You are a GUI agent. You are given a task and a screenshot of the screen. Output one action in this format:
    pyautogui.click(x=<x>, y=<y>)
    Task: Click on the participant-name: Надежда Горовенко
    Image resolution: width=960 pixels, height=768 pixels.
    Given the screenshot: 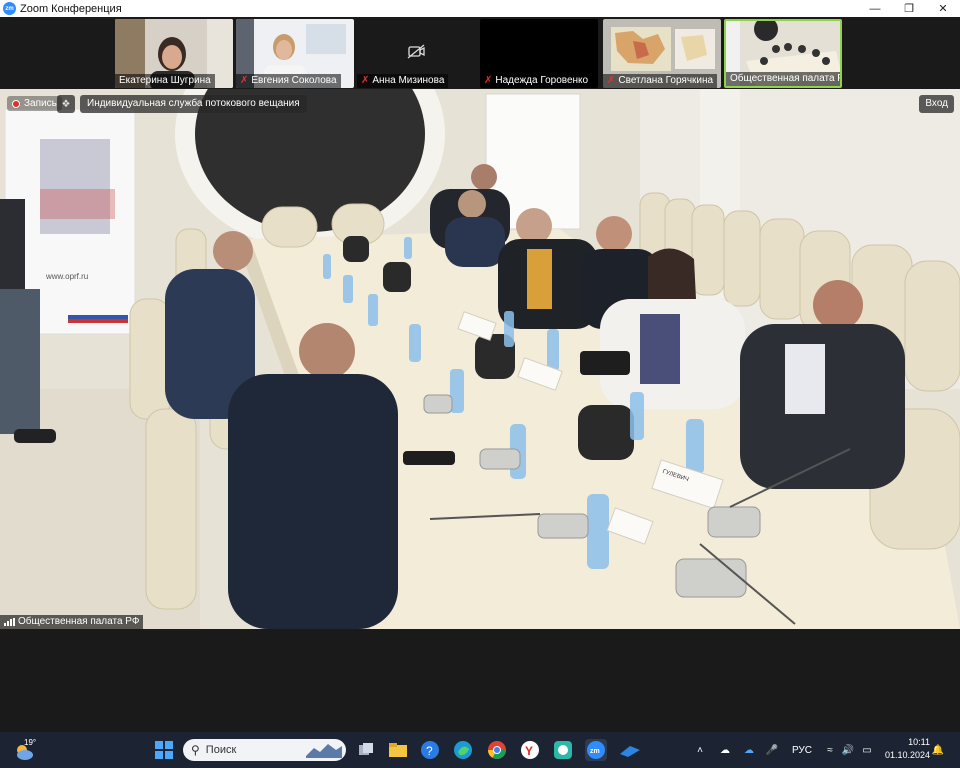 What is the action you would take?
    pyautogui.click(x=542, y=80)
    